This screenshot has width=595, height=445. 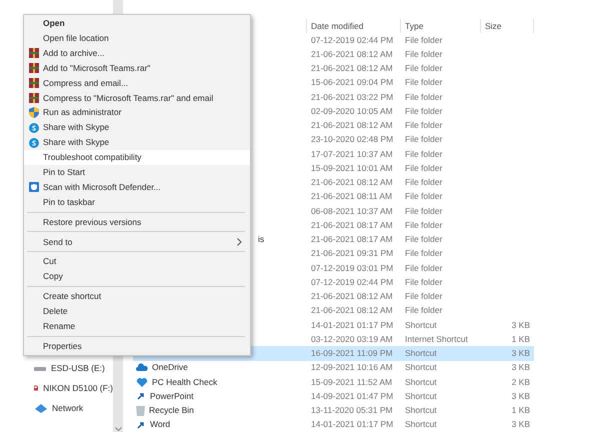 What do you see at coordinates (414, 26) in the screenshot?
I see `column-header: Type` at bounding box center [414, 26].